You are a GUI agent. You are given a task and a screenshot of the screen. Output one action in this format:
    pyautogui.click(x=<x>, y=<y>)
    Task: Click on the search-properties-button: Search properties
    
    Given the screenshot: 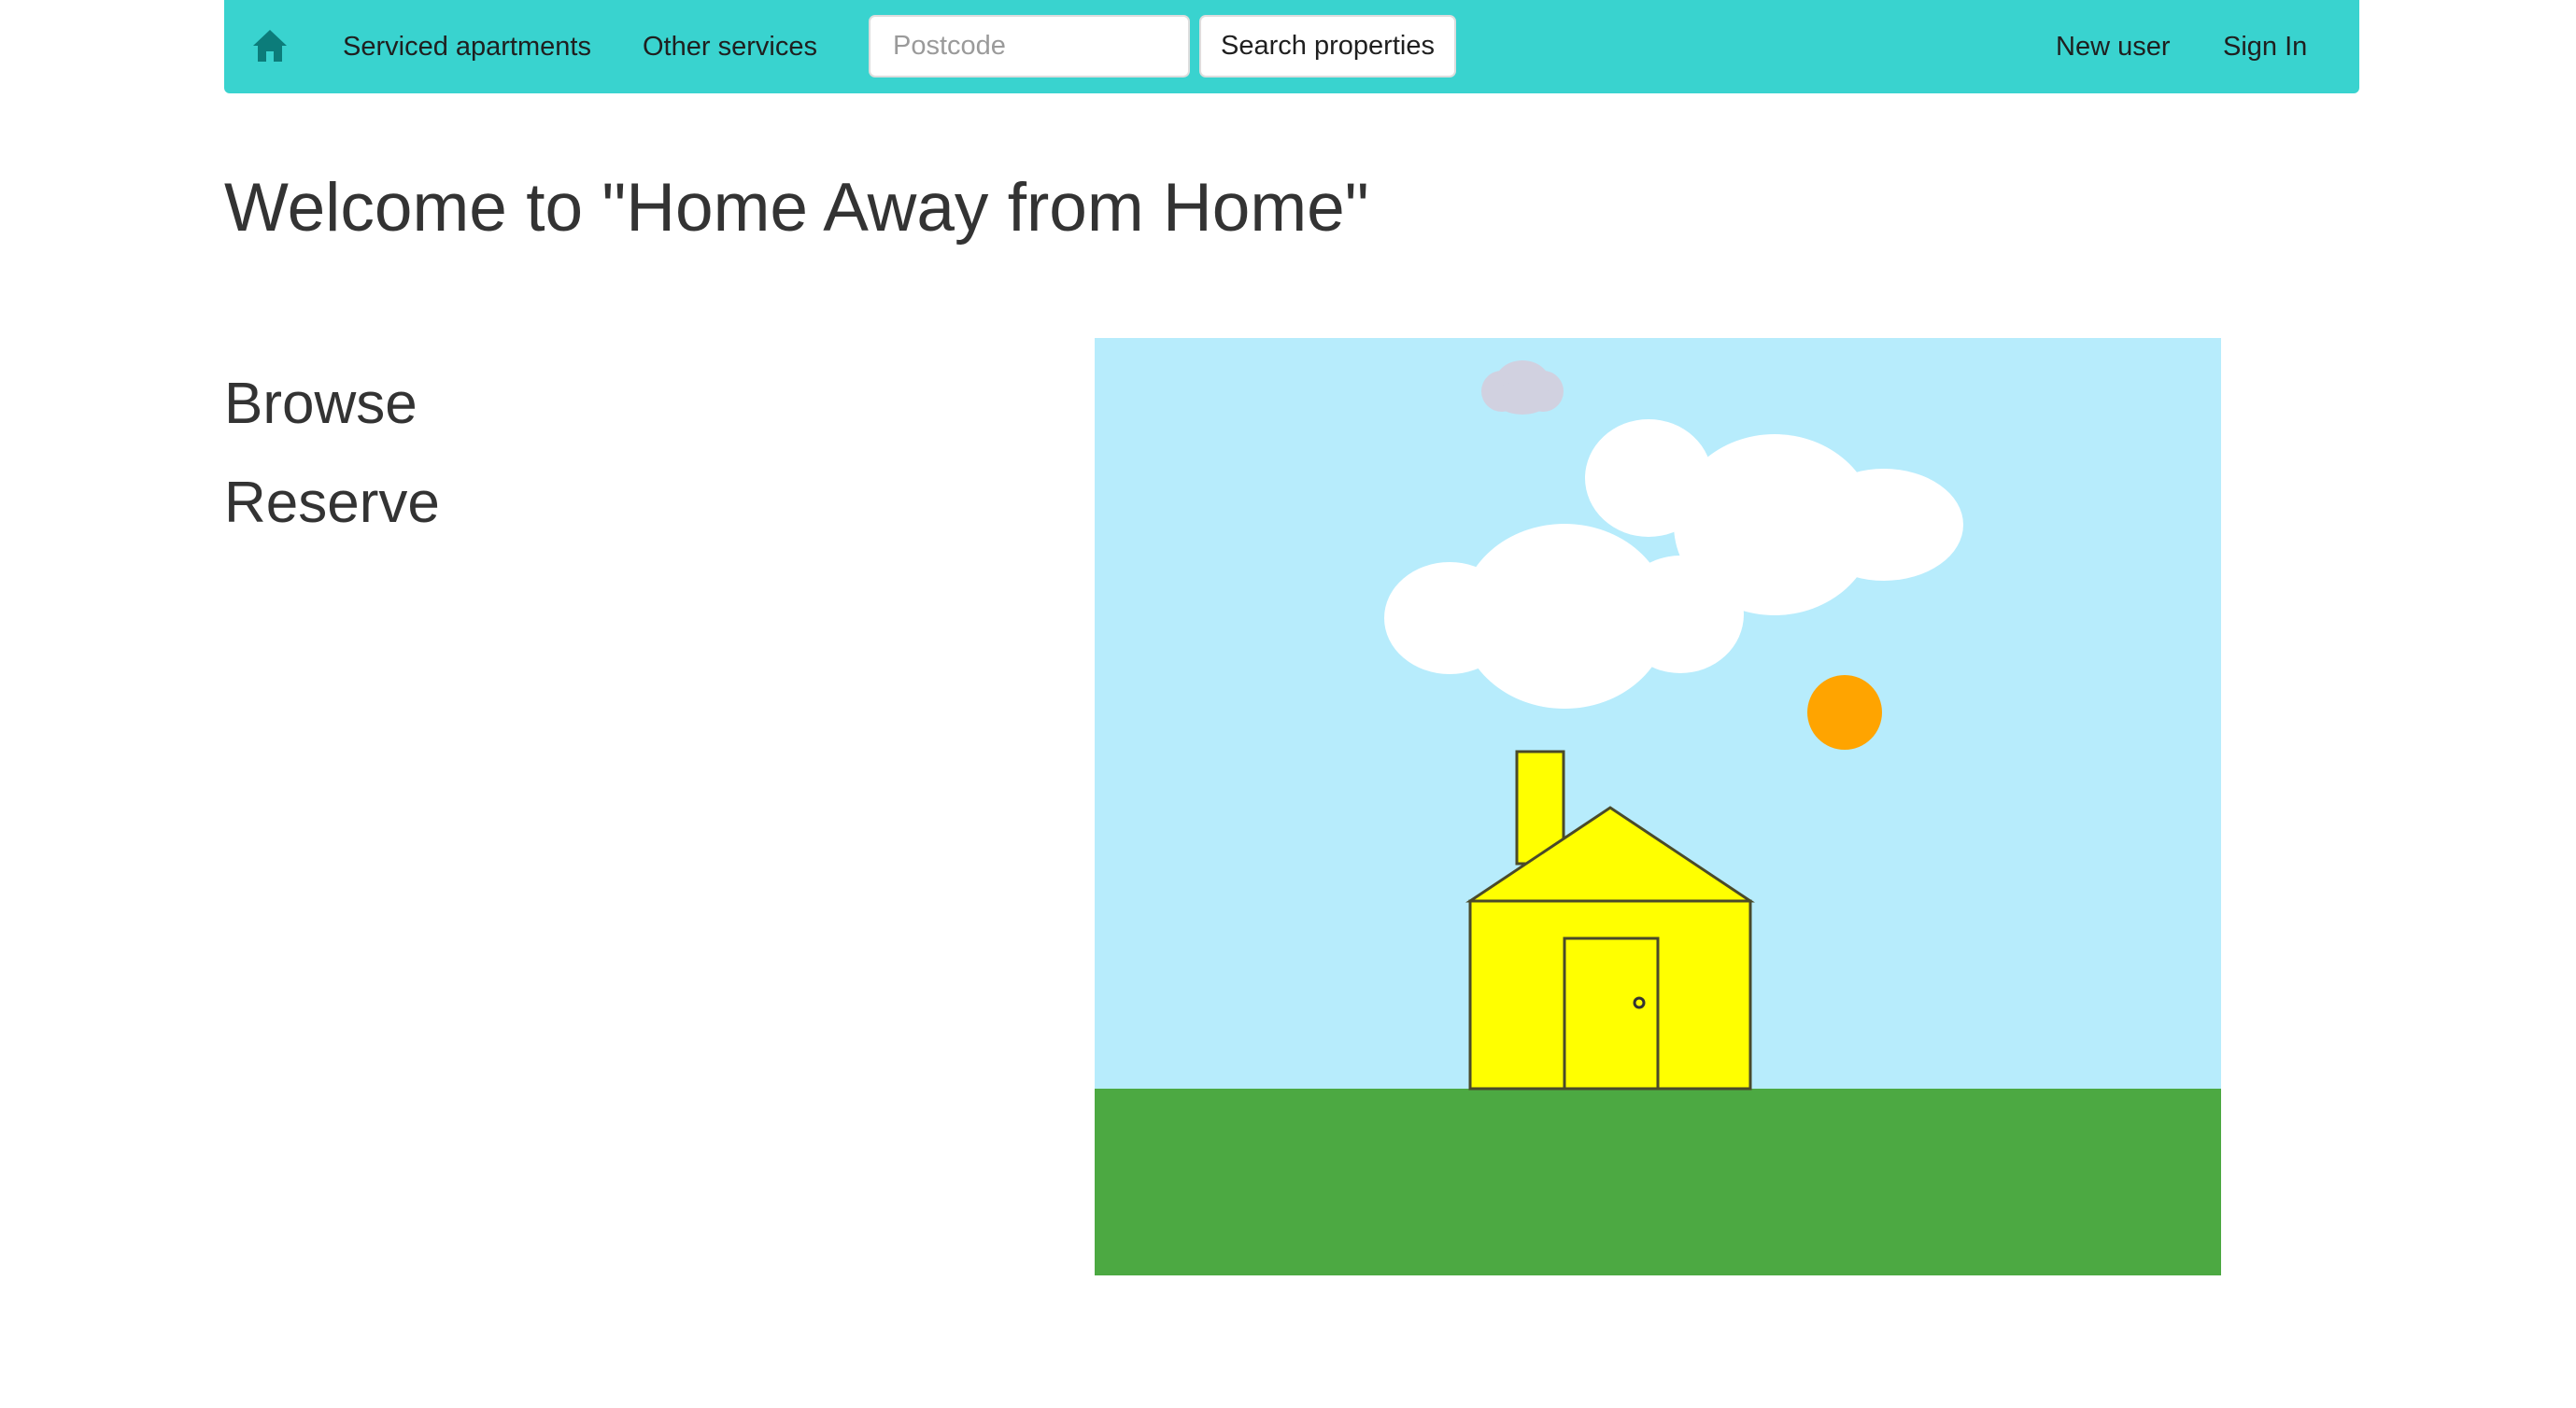 What is the action you would take?
    pyautogui.click(x=1327, y=46)
    